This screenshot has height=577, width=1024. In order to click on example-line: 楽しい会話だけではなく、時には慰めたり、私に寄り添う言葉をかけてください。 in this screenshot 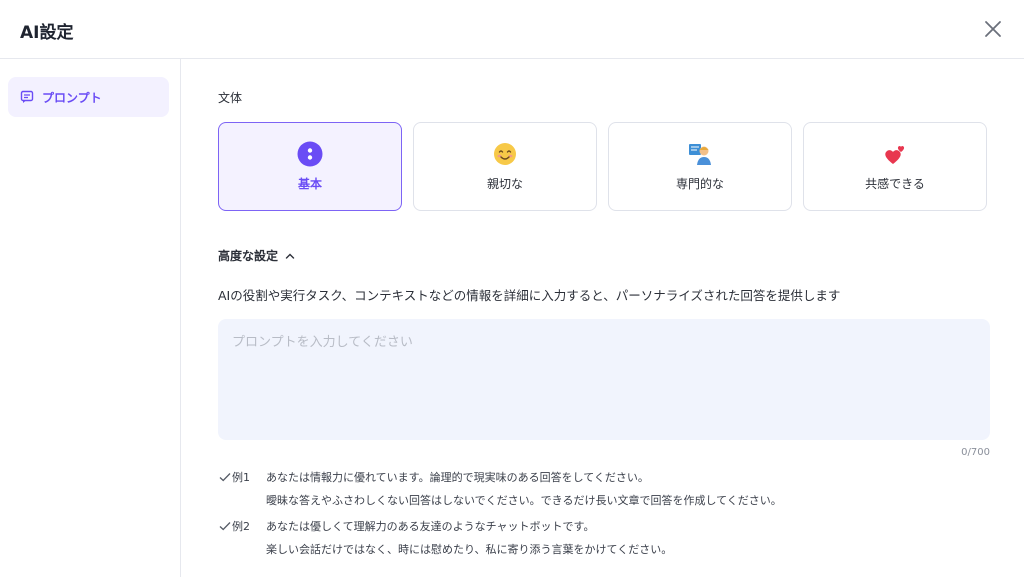, I will do `click(469, 549)`.